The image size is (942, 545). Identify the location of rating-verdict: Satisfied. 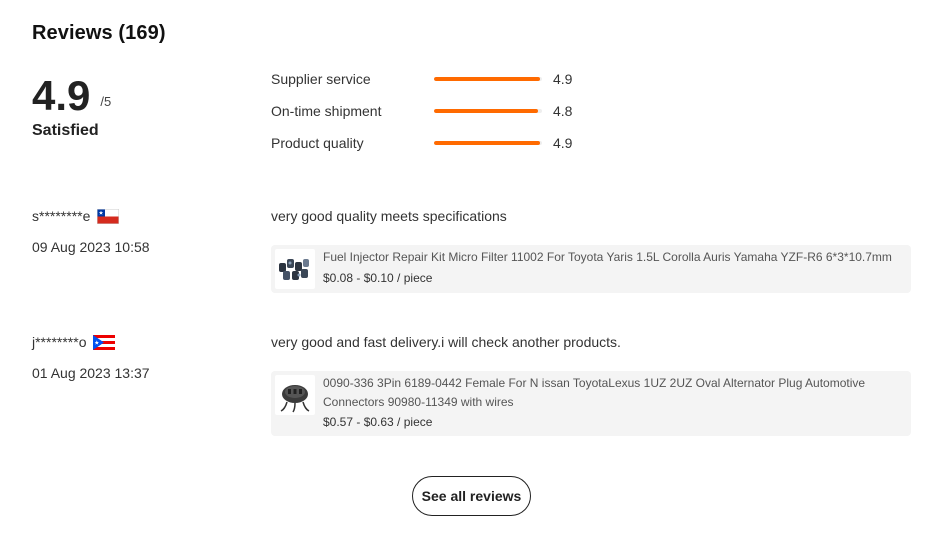
(65, 130).